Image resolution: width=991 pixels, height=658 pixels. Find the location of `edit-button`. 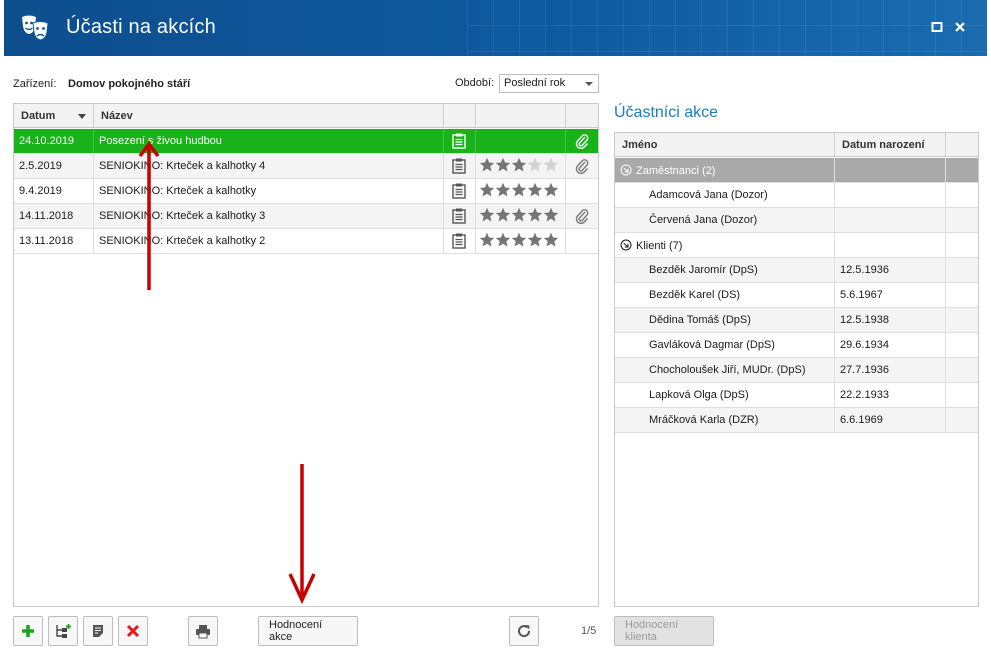

edit-button is located at coordinates (98, 631).